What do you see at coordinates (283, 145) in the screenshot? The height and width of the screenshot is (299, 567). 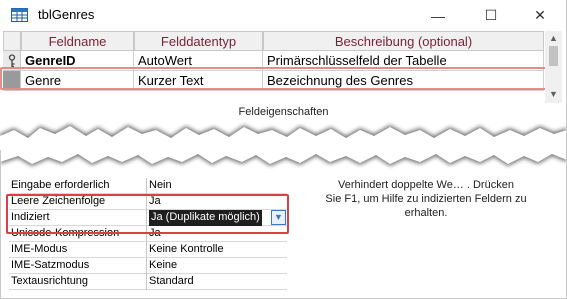 I see `torn-edge-decoration` at bounding box center [283, 145].